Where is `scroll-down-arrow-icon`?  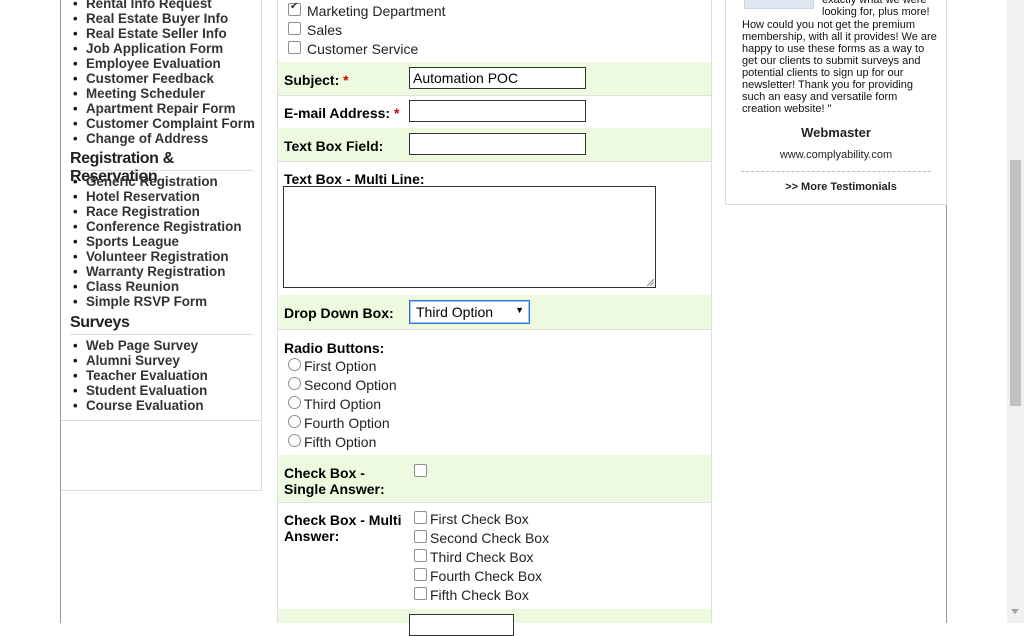 scroll-down-arrow-icon is located at coordinates (1015, 611).